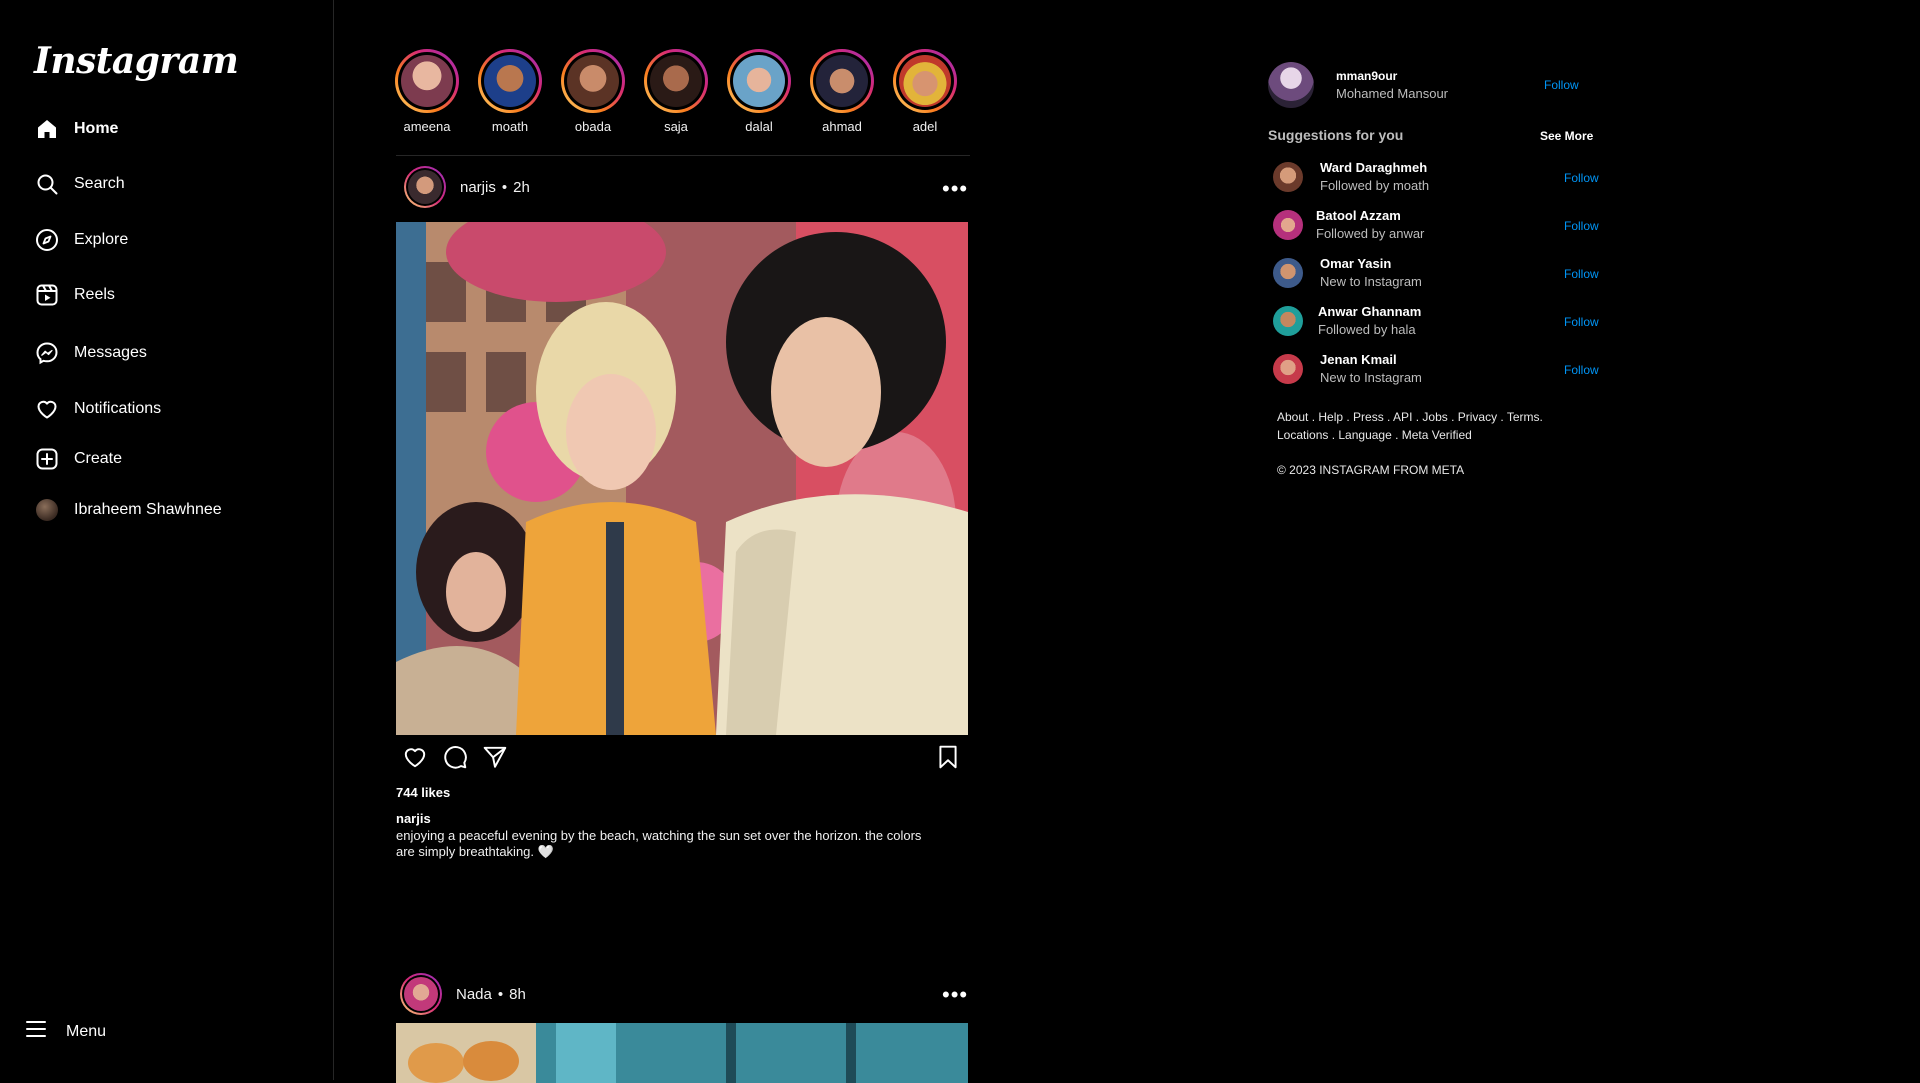 The image size is (1920, 1083). Describe the element at coordinates (413, 818) in the screenshot. I see `caption-username: narjis` at that location.